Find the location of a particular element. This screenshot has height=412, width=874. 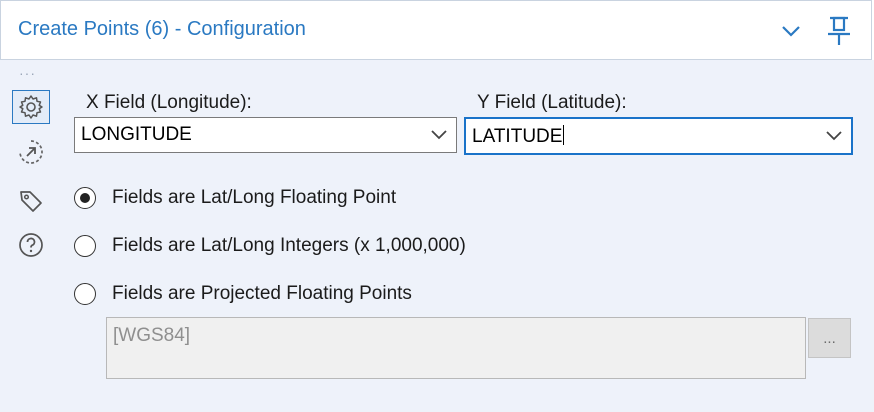

circle-arrow-icon is located at coordinates (31, 152).